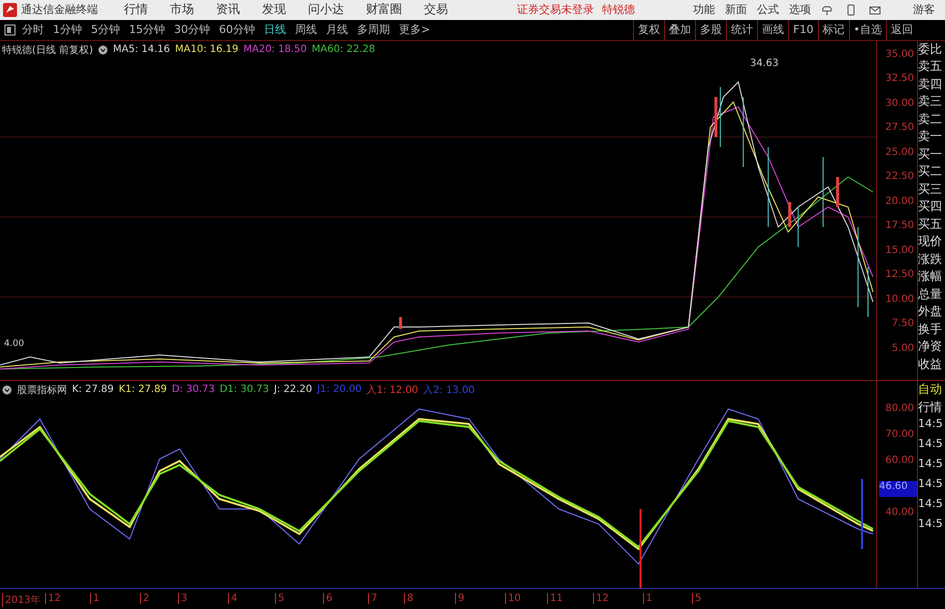 This screenshot has width=945, height=609. What do you see at coordinates (436, 9) in the screenshot?
I see `menu-item: 交易` at bounding box center [436, 9].